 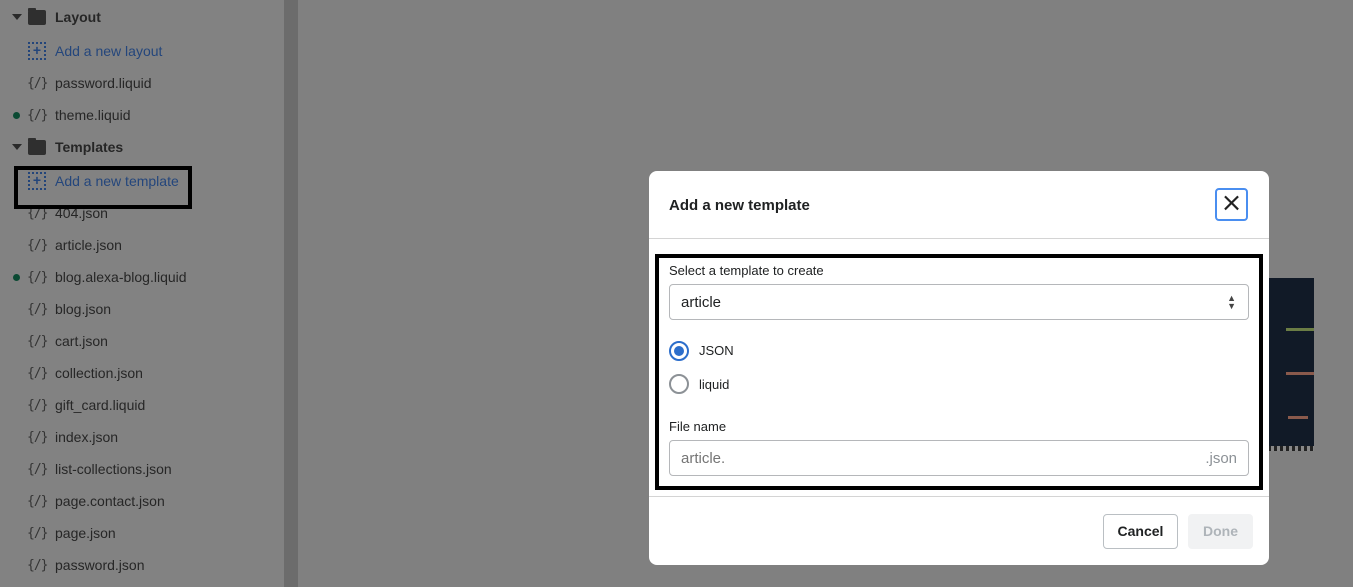 What do you see at coordinates (1140, 531) in the screenshot?
I see `cancel-button: Cancel` at bounding box center [1140, 531].